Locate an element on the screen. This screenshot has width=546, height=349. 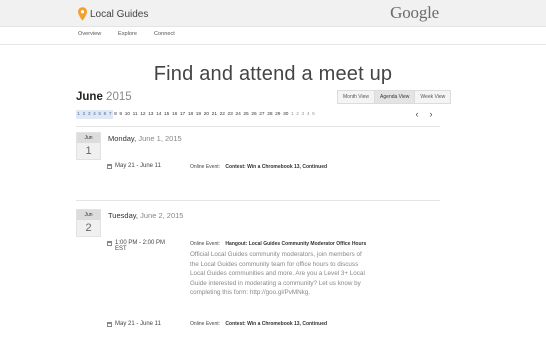
day-link: 26 is located at coordinates (254, 114).